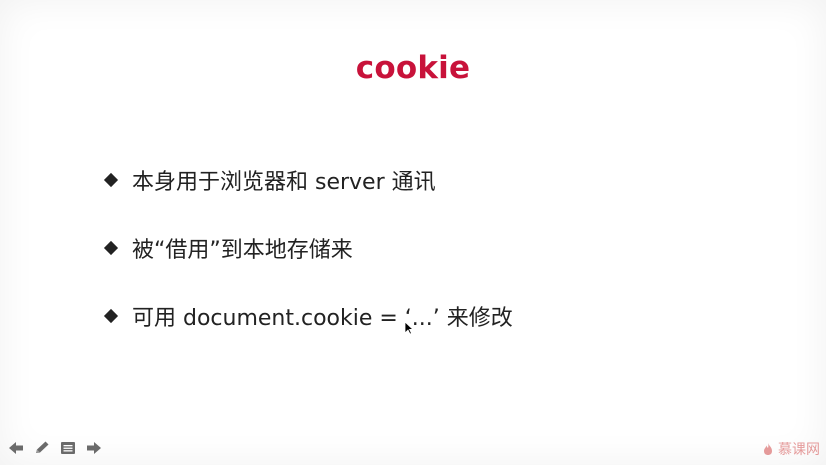 Image resolution: width=826 pixels, height=465 pixels. Describe the element at coordinates (413, 68) in the screenshot. I see `slide-title: cookie` at that location.